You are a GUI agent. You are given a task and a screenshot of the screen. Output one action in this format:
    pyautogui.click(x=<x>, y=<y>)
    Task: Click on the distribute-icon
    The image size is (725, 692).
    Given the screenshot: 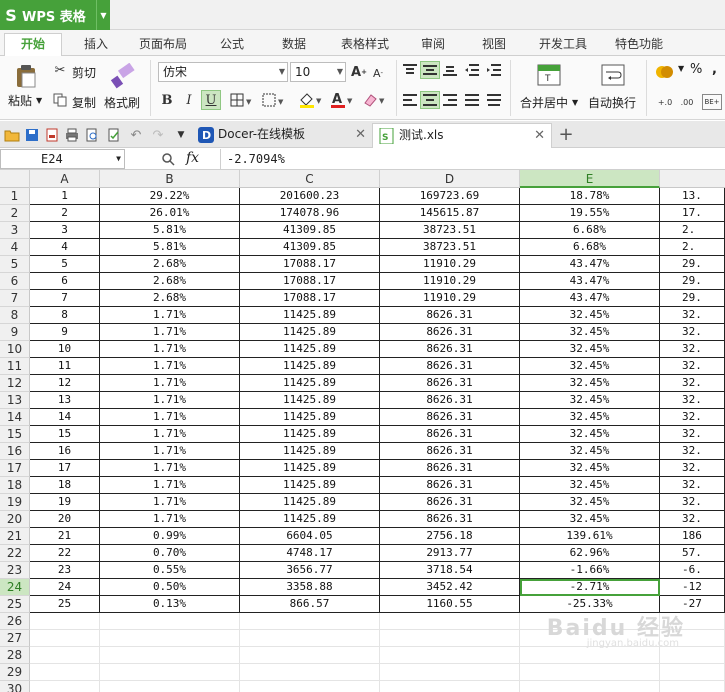 What is the action you would take?
    pyautogui.click(x=494, y=100)
    